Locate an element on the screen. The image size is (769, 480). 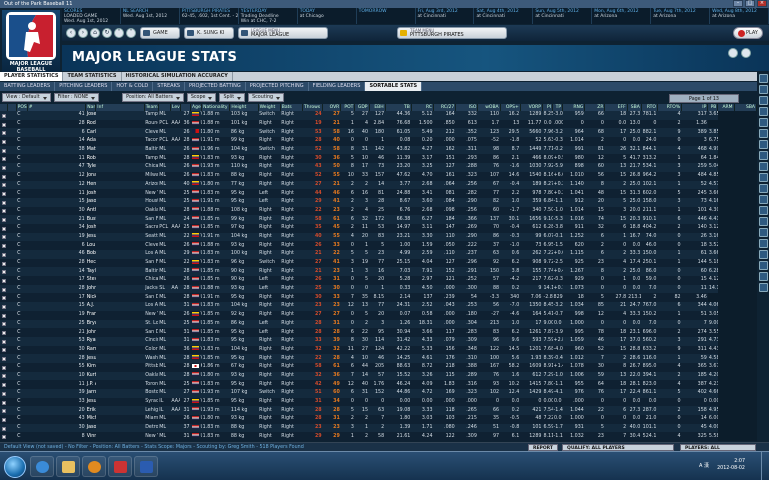
column-header: TP is located at coordinates (558, 107).